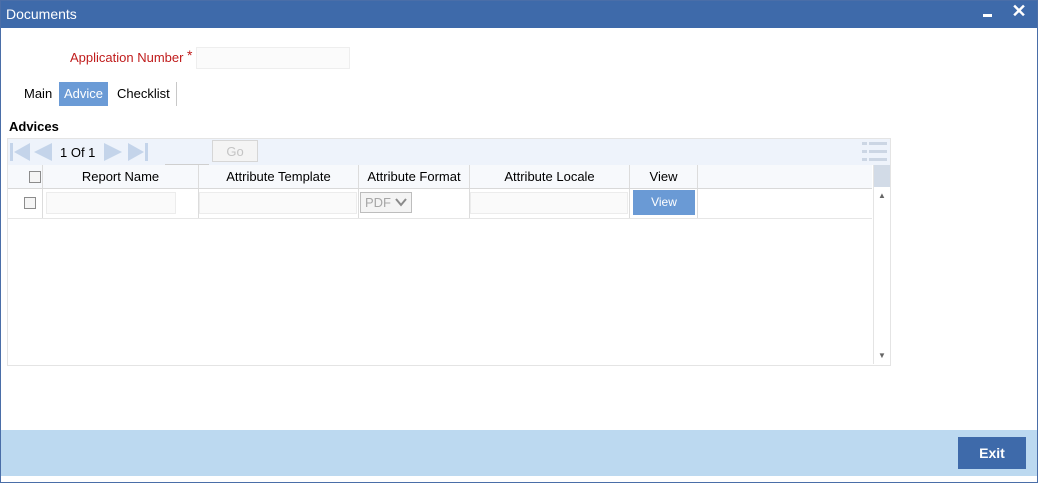 The width and height of the screenshot is (1038, 483). Describe the element at coordinates (449, 152) in the screenshot. I see `grid-toolbar: 1 Of 1 Go` at that location.